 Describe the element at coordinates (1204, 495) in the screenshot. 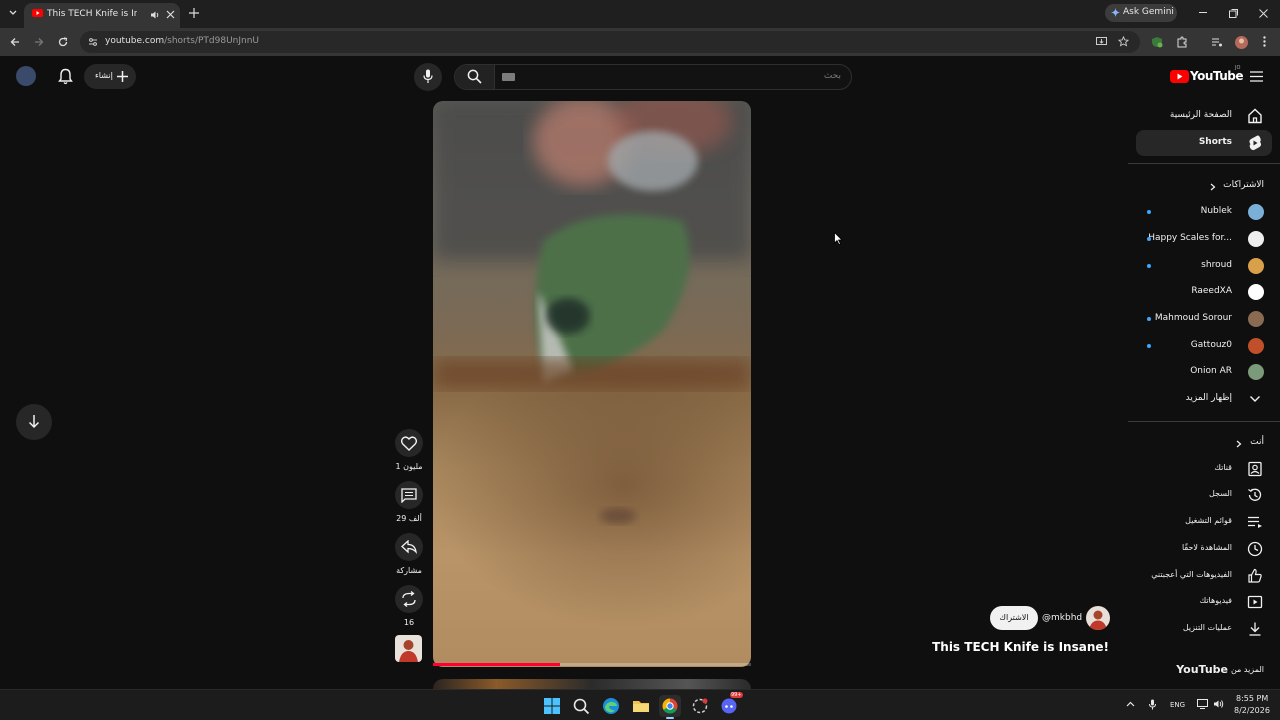

I see `sidebar-item-history: السجل` at that location.